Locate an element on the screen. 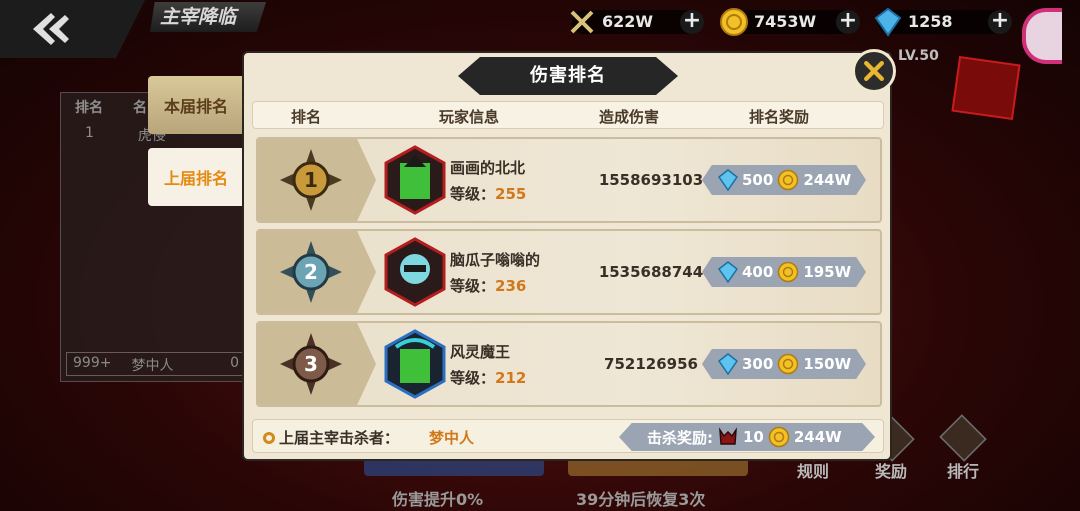 This screenshot has height=511, width=1080. add-gems-button: + is located at coordinates (1000, 22).